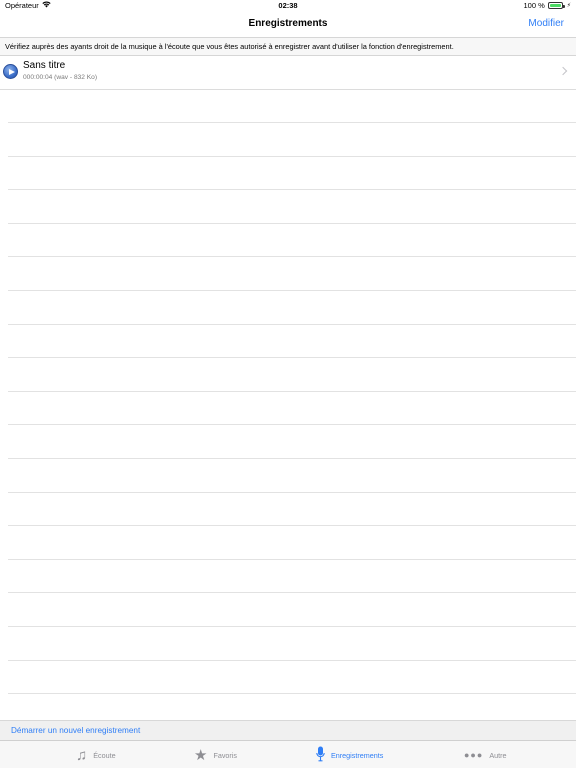  Describe the element at coordinates (60, 77) in the screenshot. I see `recording-details: 000:00:04 (wav - 832 Ko)` at that location.